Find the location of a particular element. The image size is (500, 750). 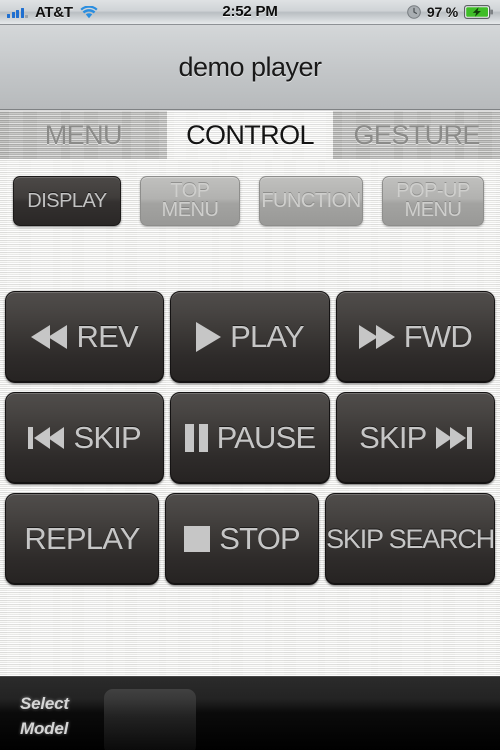

skip-previous-button-label: SKIP is located at coordinates (107, 437).